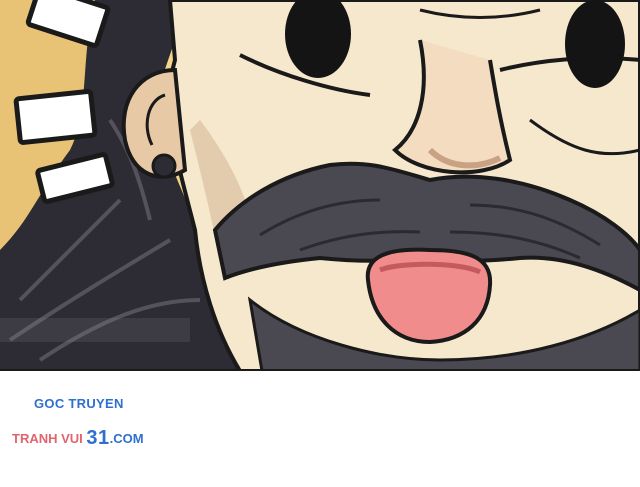 This screenshot has width=640, height=487. Describe the element at coordinates (126, 438) in the screenshot. I see `watermark-suffix: .COM` at that location.